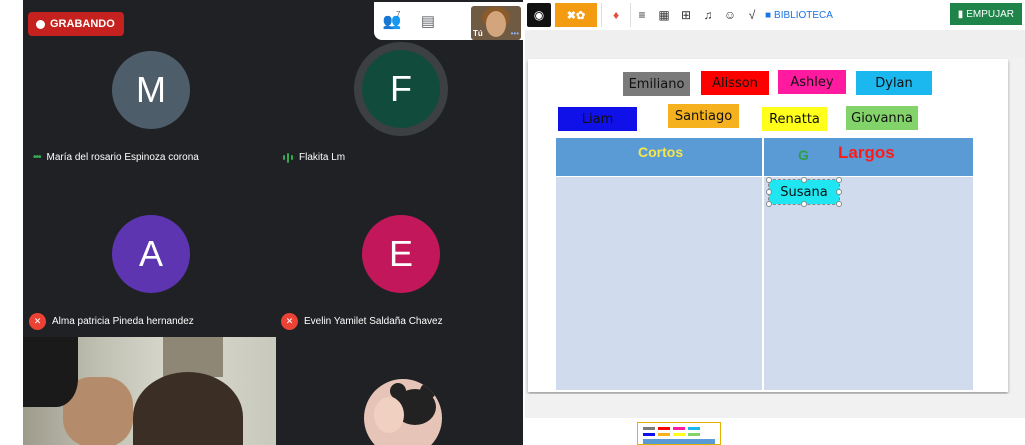 The height and width of the screenshot is (445, 1025). Describe the element at coordinates (868, 283) in the screenshot. I see `column-largos` at that location.